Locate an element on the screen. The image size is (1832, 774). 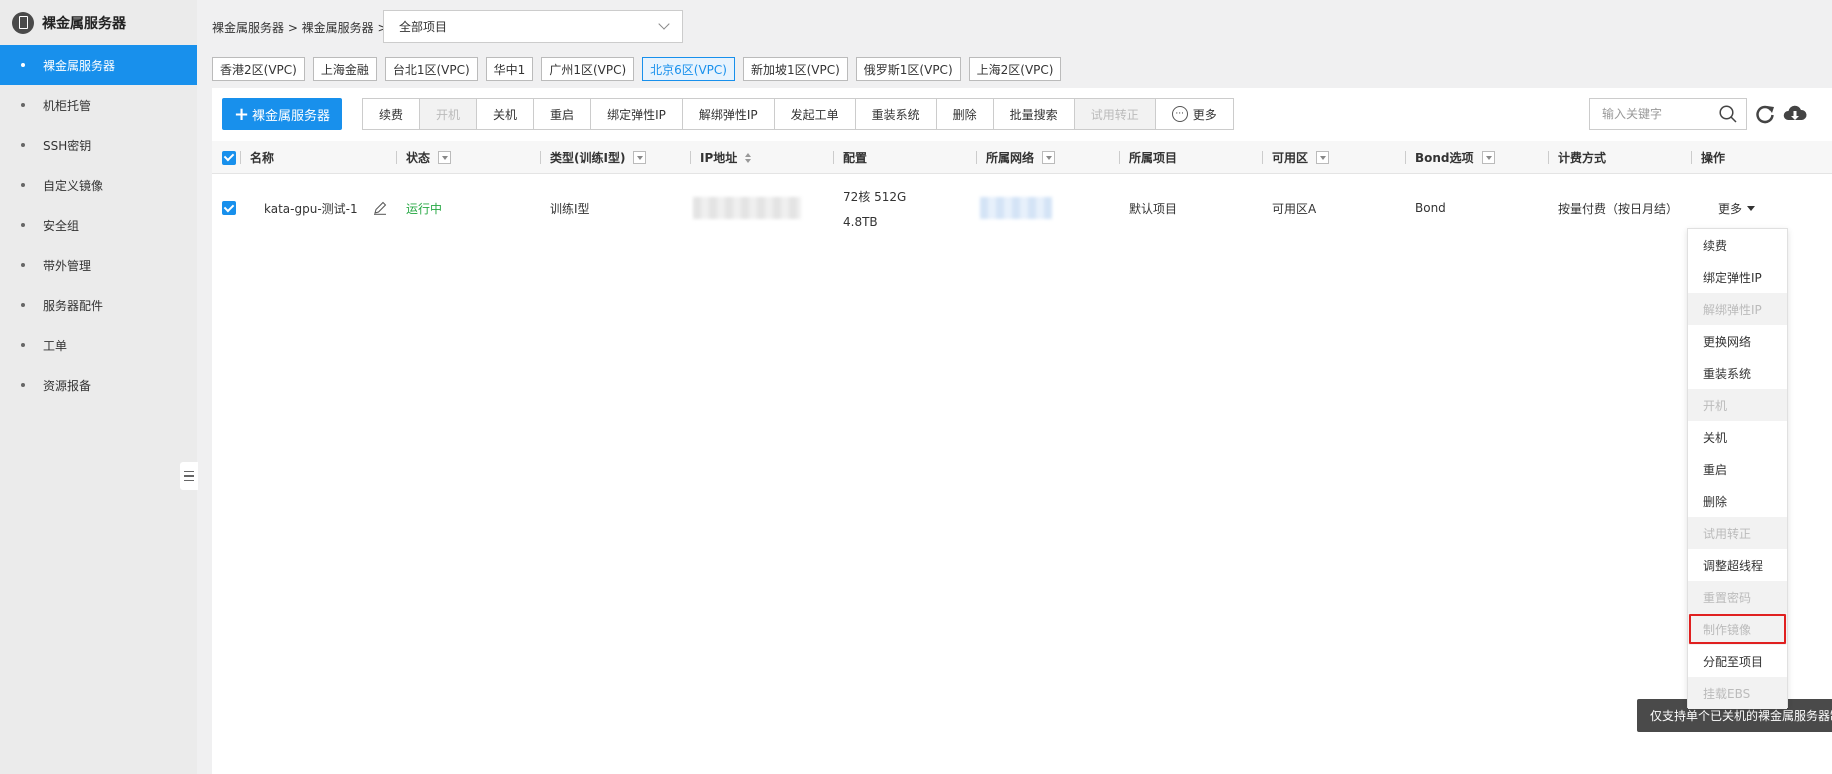
sidebar-item-label: 服务器配件 is located at coordinates (73, 305).